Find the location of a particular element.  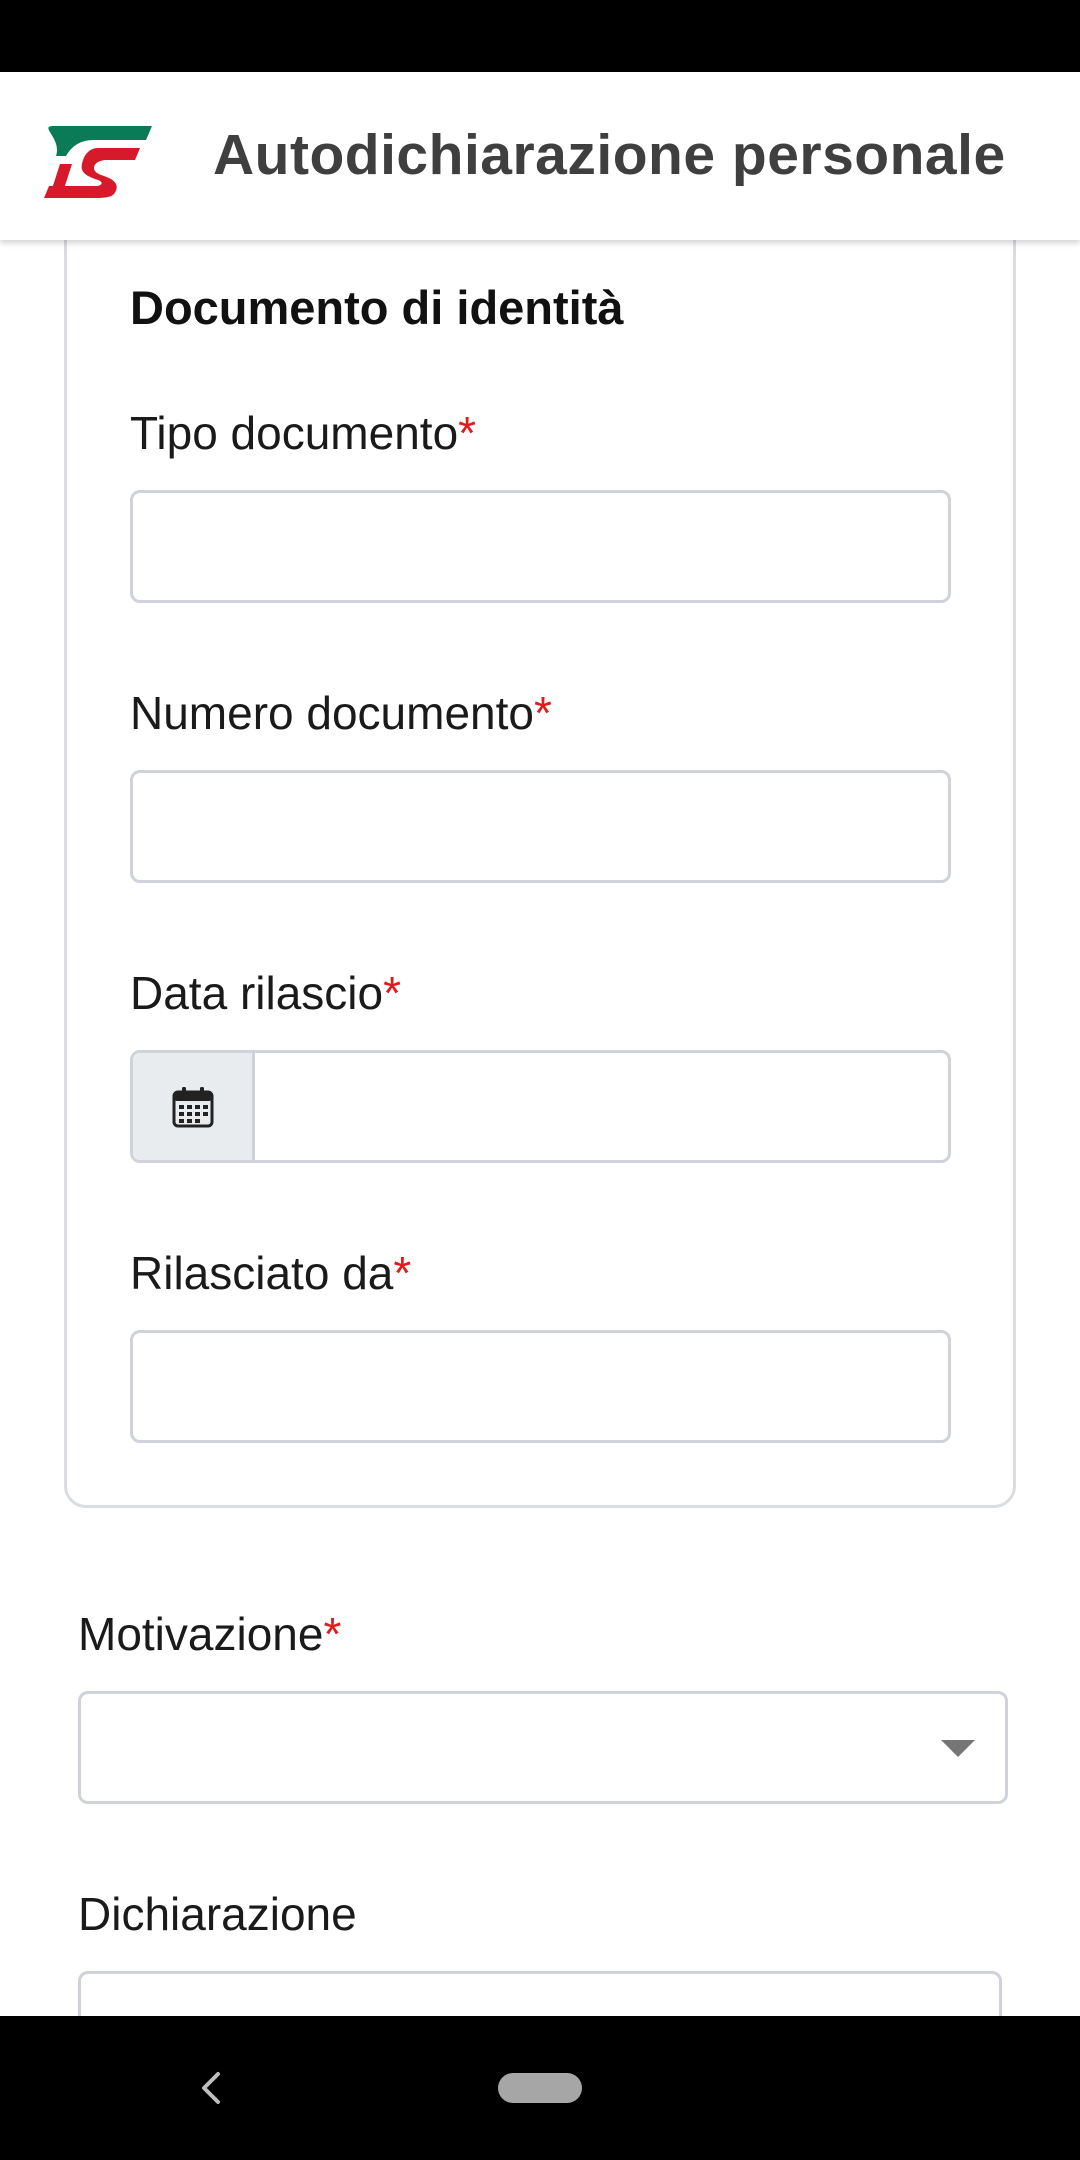

identity-card-title: Documento di identità is located at coordinates (377, 307).